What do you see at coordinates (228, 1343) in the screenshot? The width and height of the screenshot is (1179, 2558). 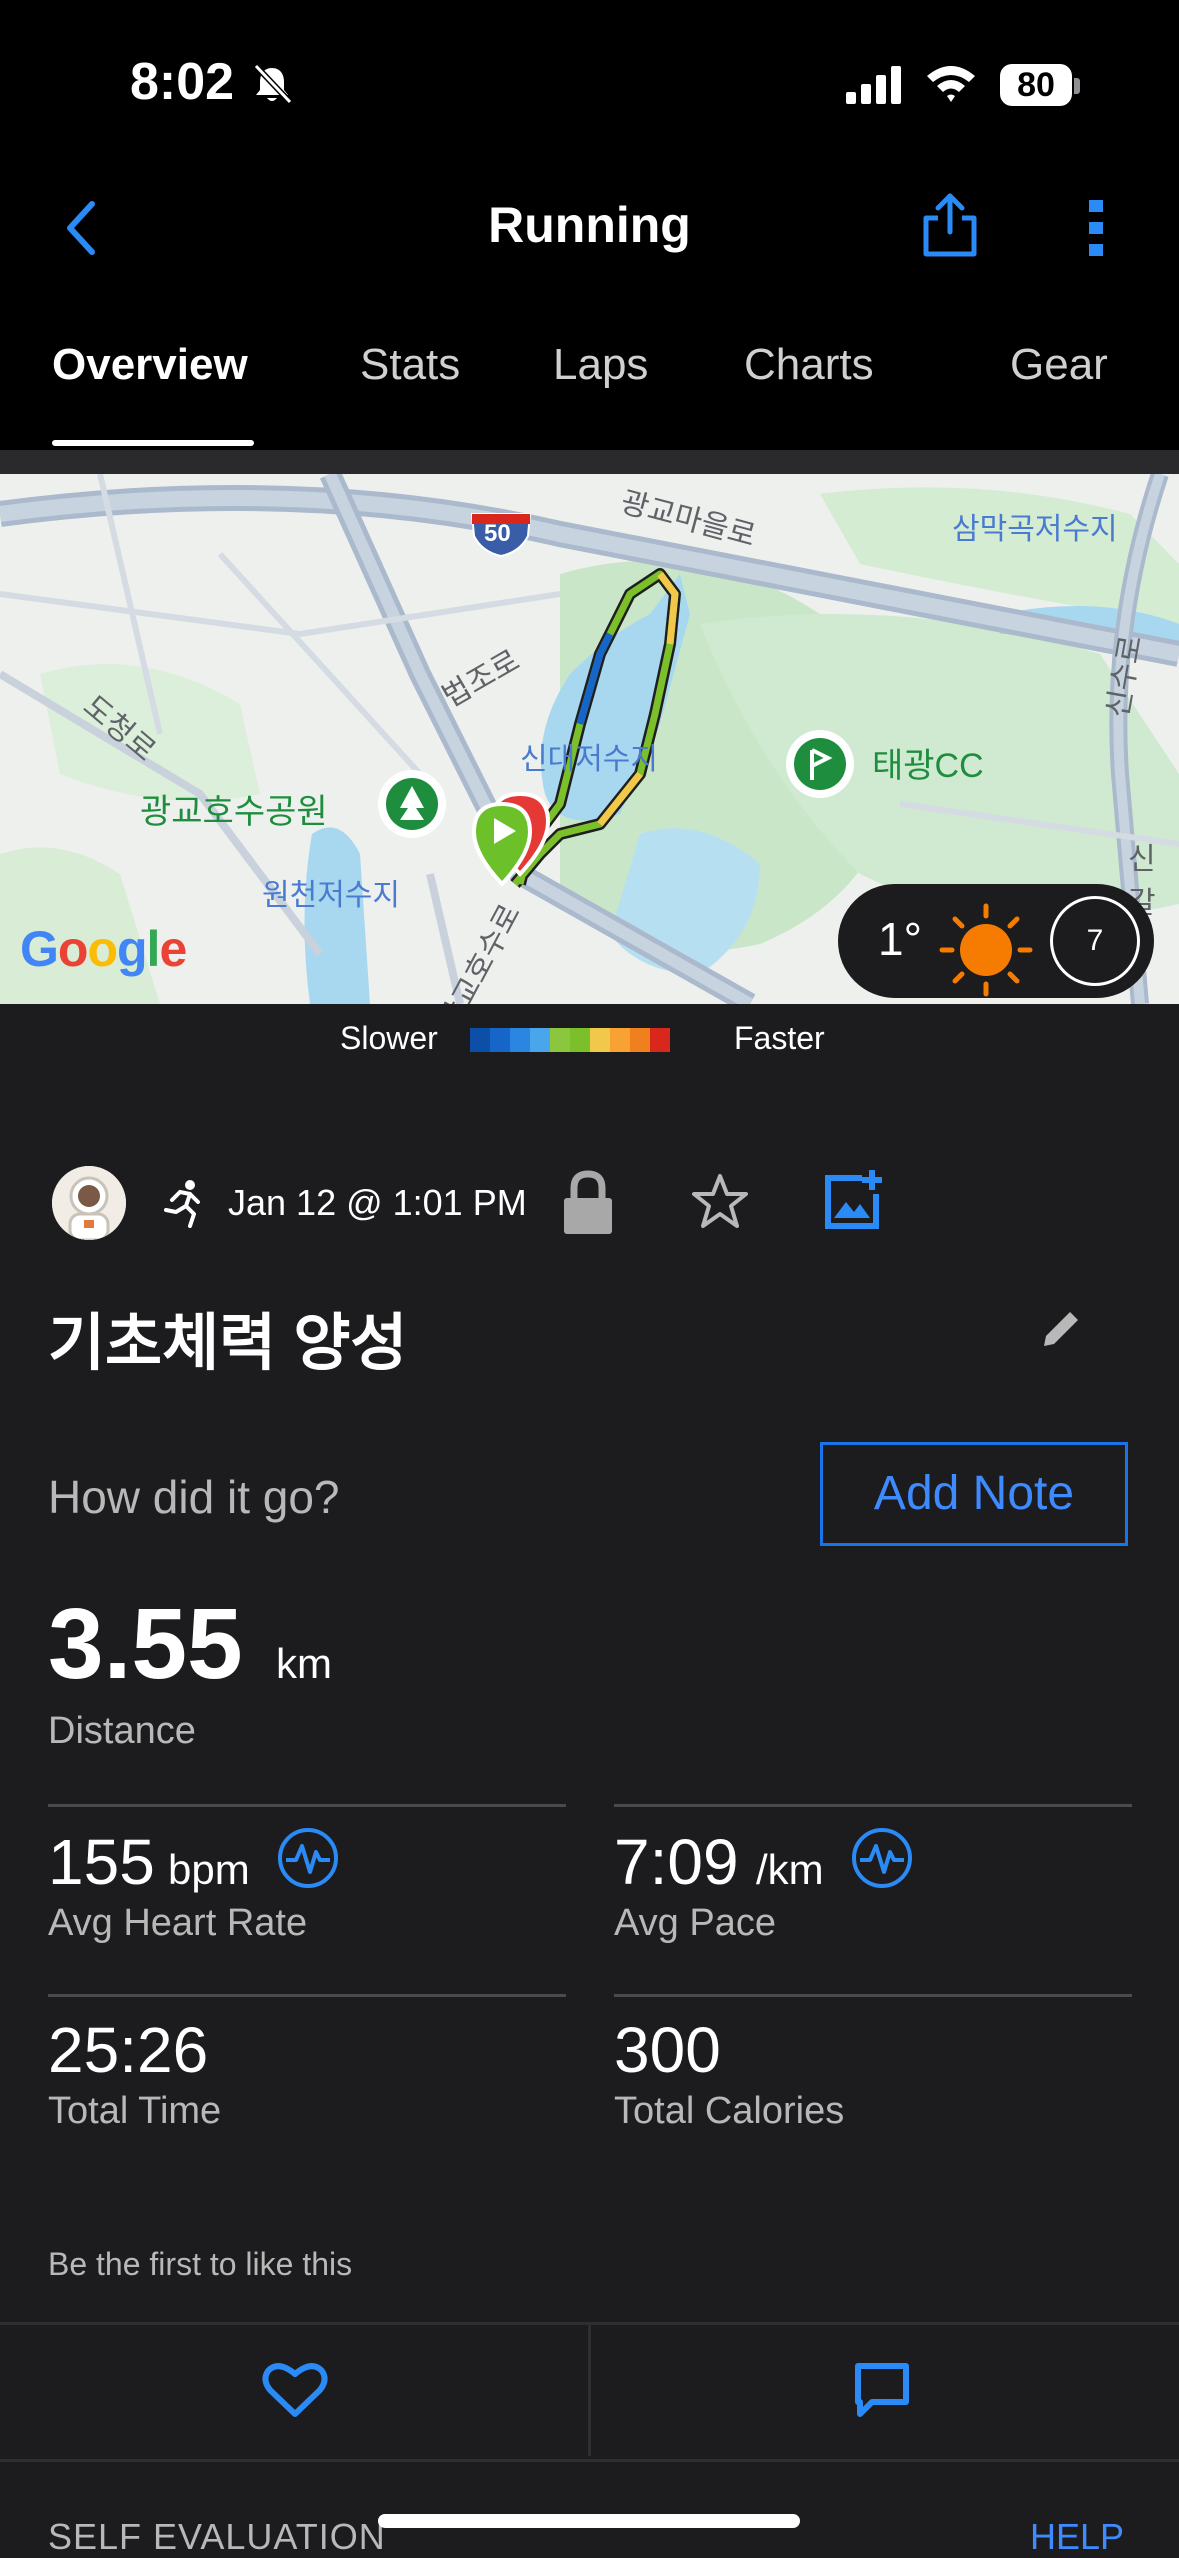 I see `activity-name: 기초체력 양성` at bounding box center [228, 1343].